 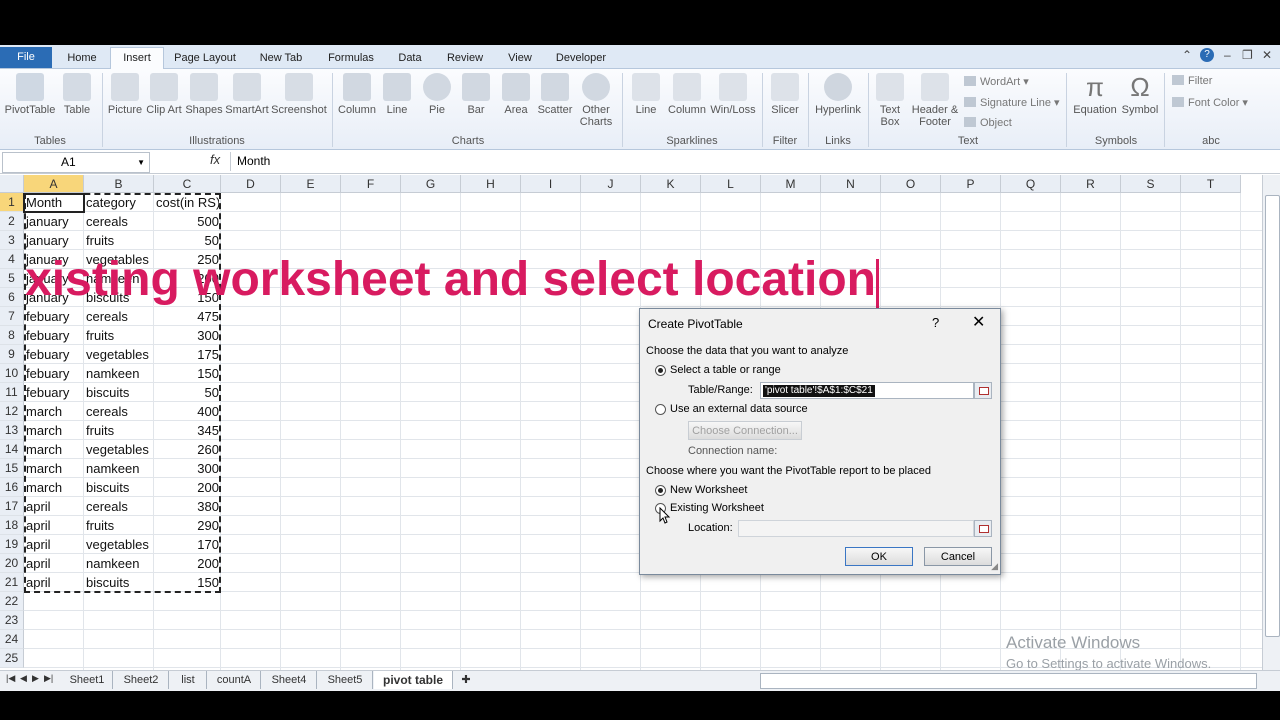 What do you see at coordinates (1227, 55) in the screenshot?
I see `minimize-icon: –` at bounding box center [1227, 55].